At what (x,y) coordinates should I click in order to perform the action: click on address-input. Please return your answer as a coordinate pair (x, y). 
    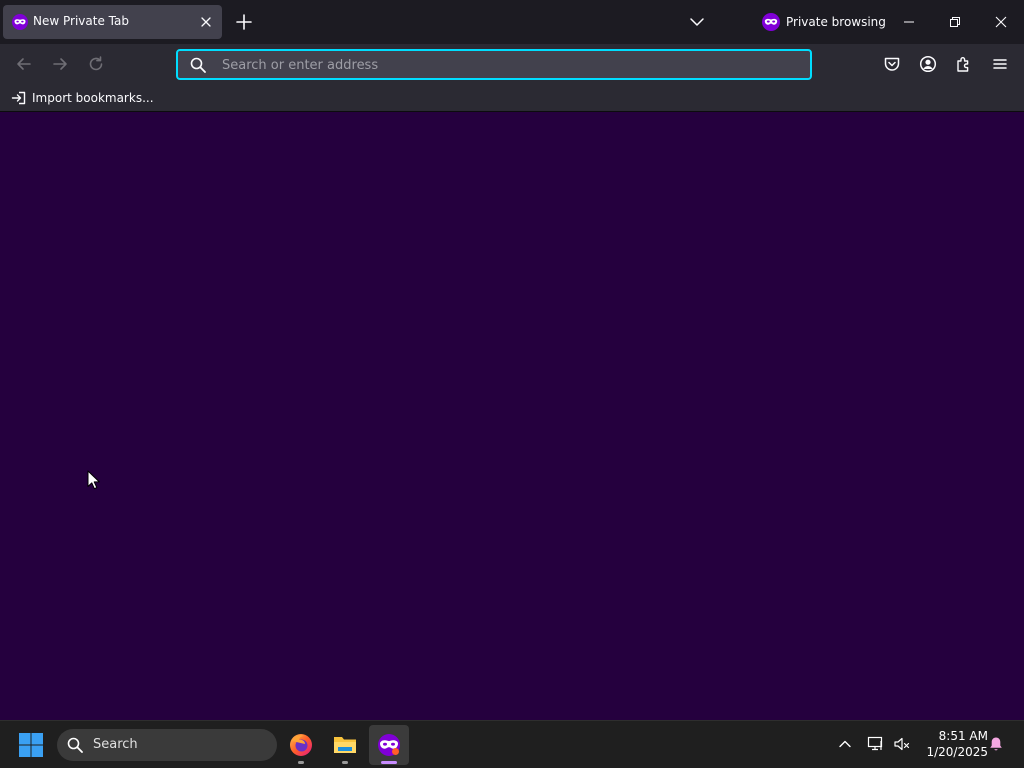
    Looking at the image, I should click on (502, 65).